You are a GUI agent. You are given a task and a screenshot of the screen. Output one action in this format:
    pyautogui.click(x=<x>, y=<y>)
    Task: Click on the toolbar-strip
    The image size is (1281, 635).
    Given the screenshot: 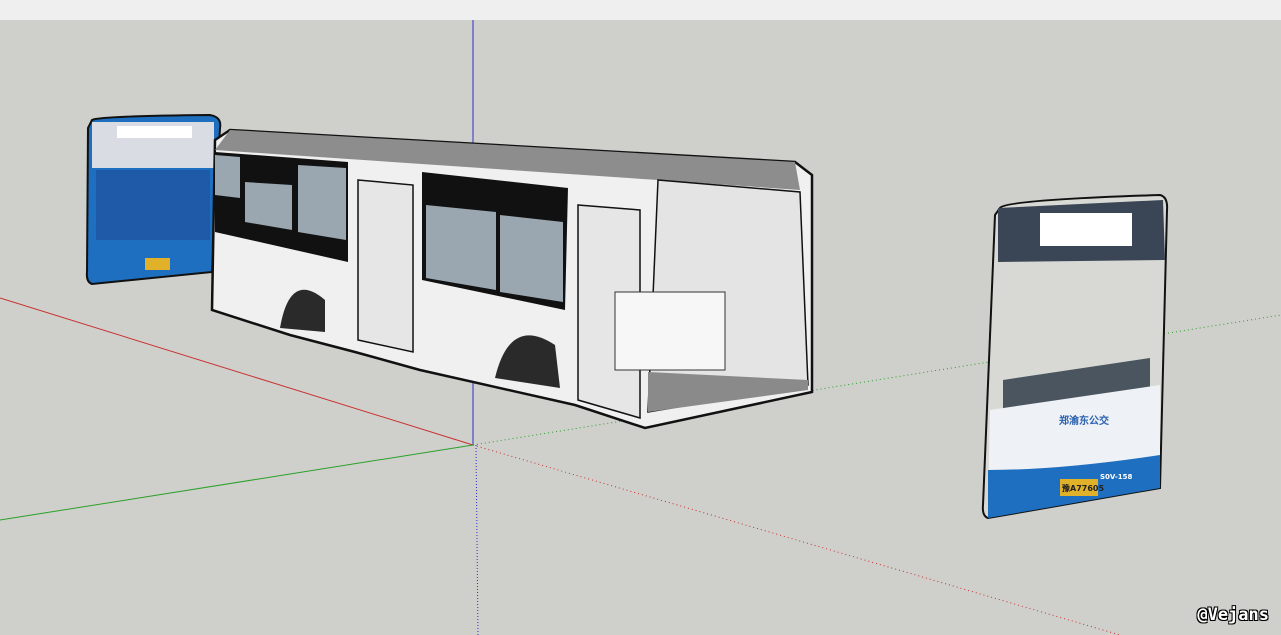 What is the action you would take?
    pyautogui.click(x=640, y=10)
    